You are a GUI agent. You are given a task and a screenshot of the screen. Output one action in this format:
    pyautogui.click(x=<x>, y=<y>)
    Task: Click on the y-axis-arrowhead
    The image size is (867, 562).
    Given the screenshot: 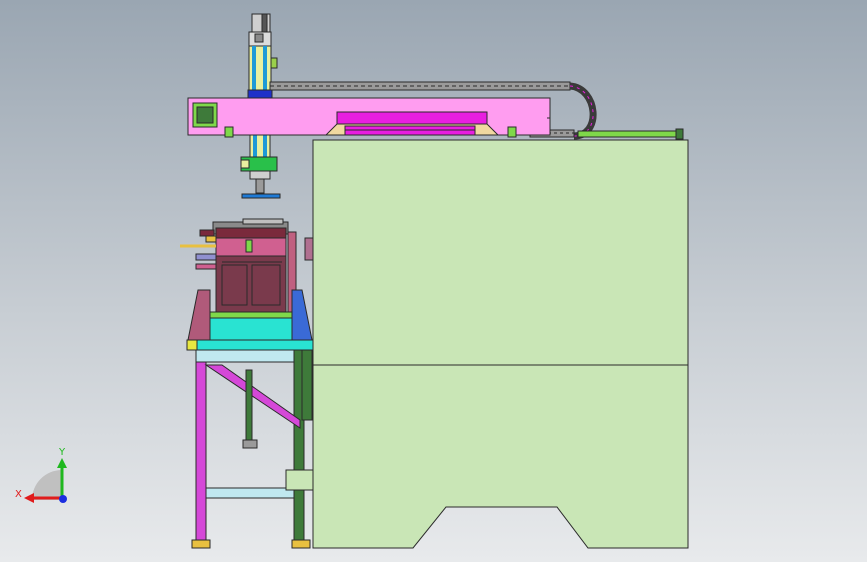 What is the action you would take?
    pyautogui.click(x=62, y=463)
    